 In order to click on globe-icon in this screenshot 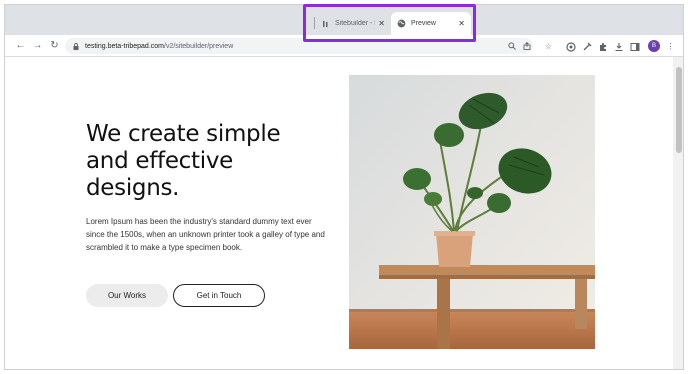, I will do `click(401, 23)`.